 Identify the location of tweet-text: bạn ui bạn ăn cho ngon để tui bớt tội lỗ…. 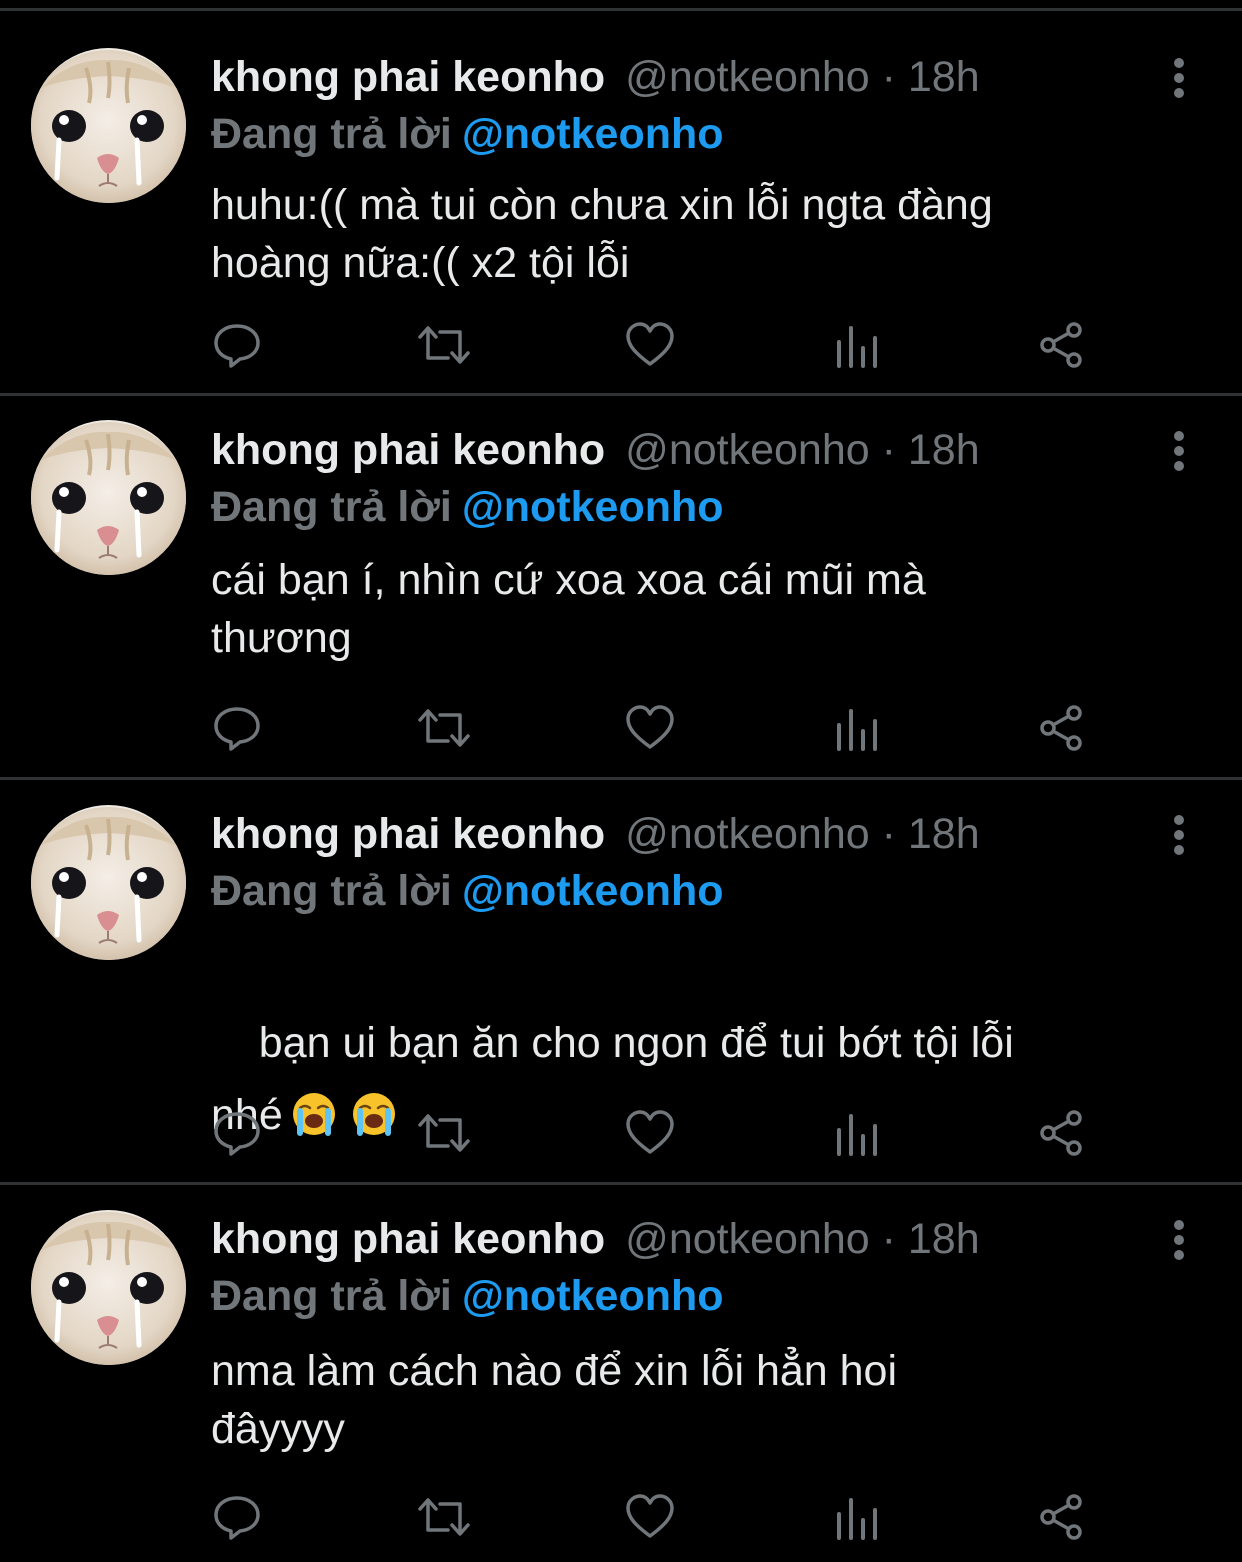
(701, 1079).